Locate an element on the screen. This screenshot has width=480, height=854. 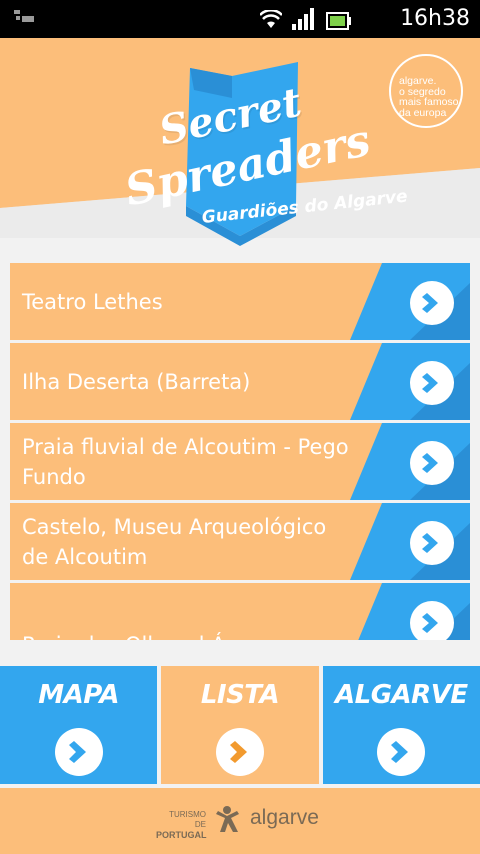
turismo-portugal-logo: TURISMO DE PORTUGAL is located at coordinates (181, 825).